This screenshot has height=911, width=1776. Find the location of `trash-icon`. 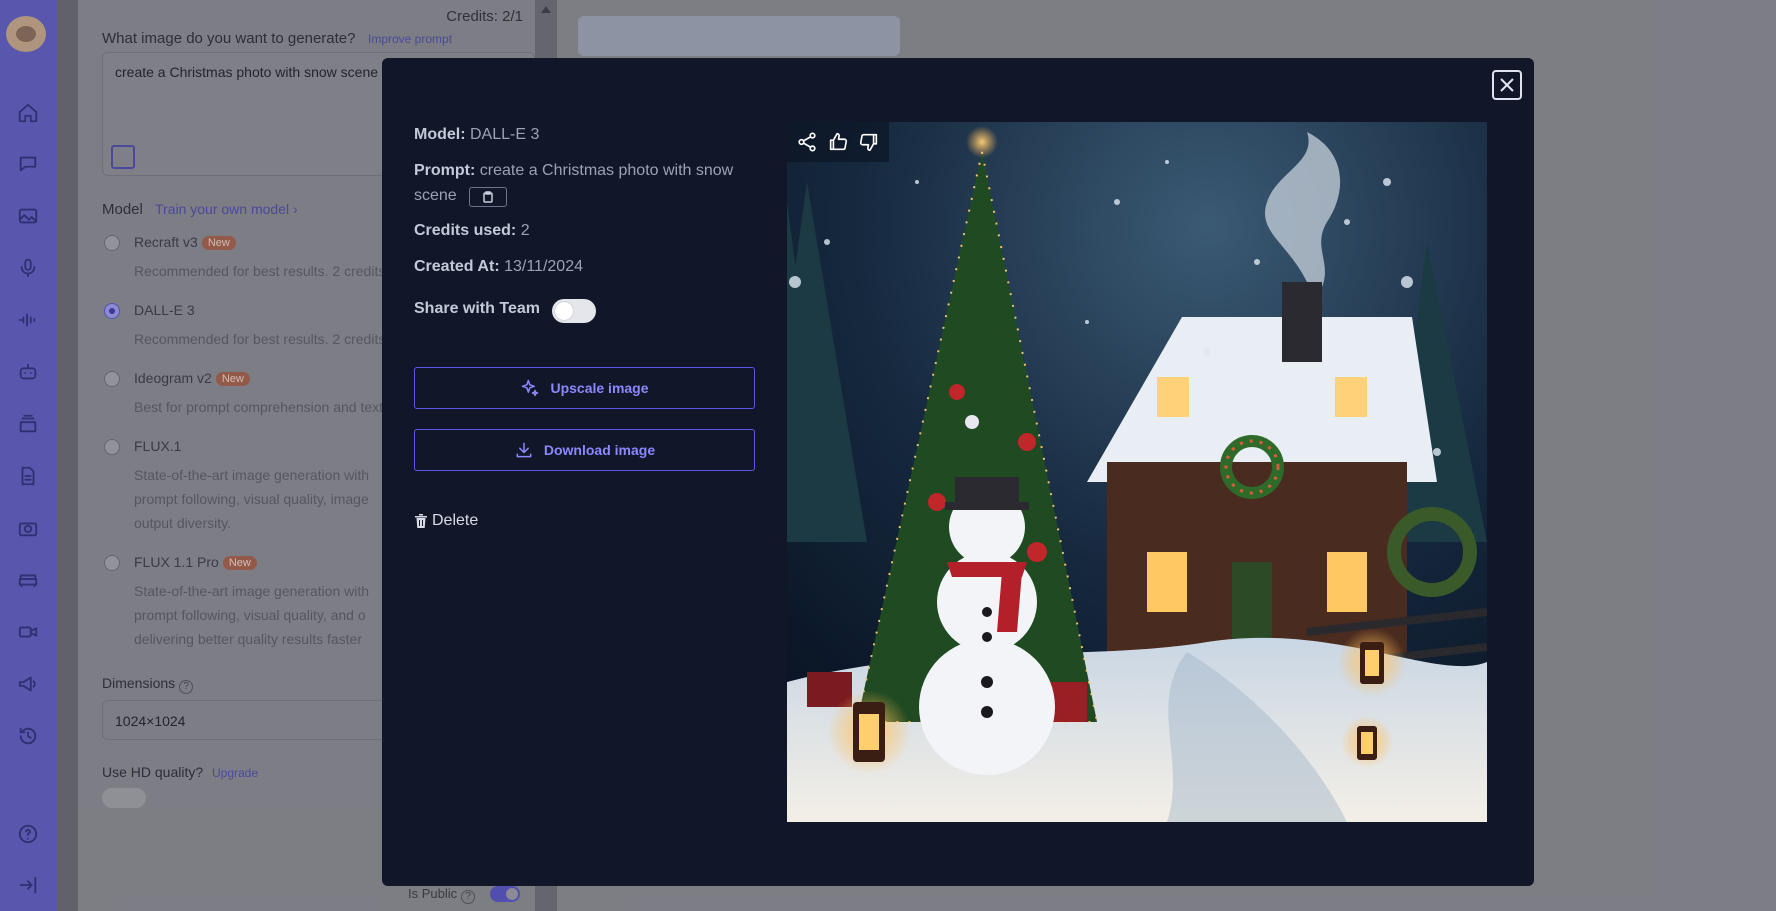

trash-icon is located at coordinates (421, 521).